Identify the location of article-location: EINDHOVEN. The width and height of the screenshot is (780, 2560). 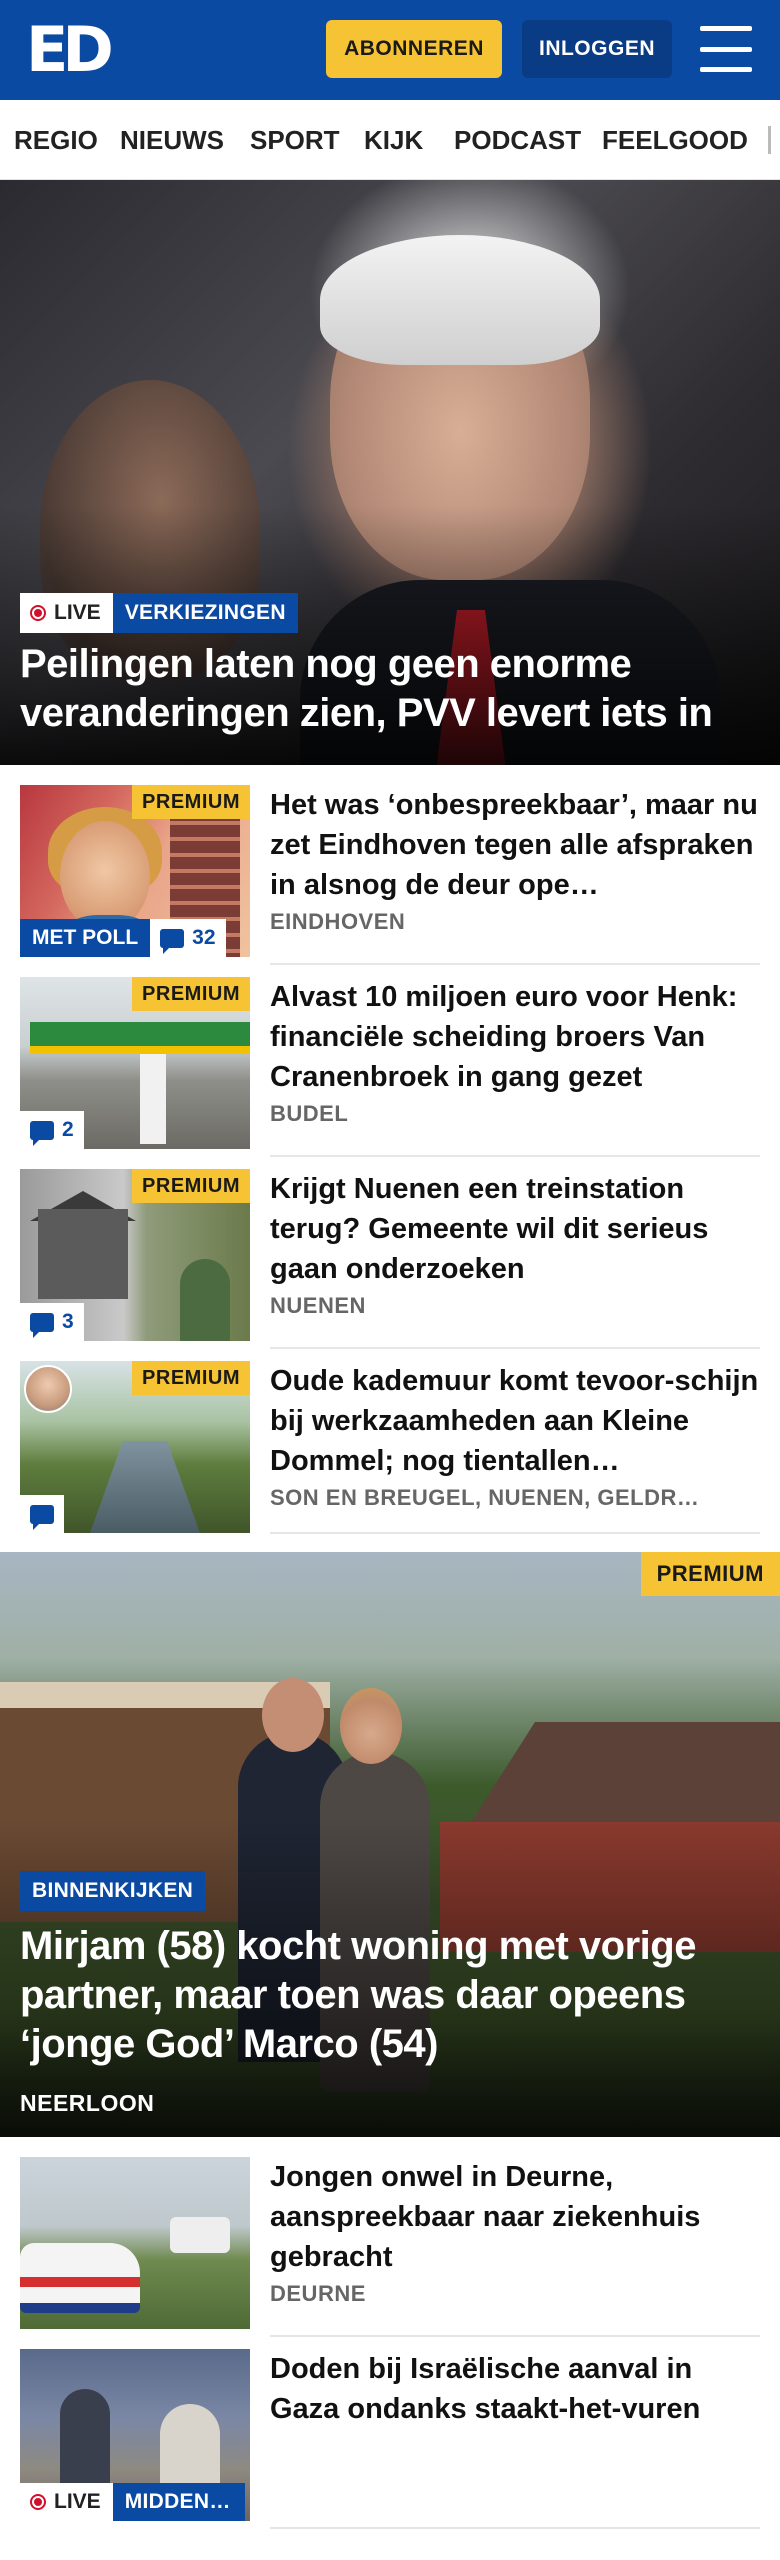
(338, 921).